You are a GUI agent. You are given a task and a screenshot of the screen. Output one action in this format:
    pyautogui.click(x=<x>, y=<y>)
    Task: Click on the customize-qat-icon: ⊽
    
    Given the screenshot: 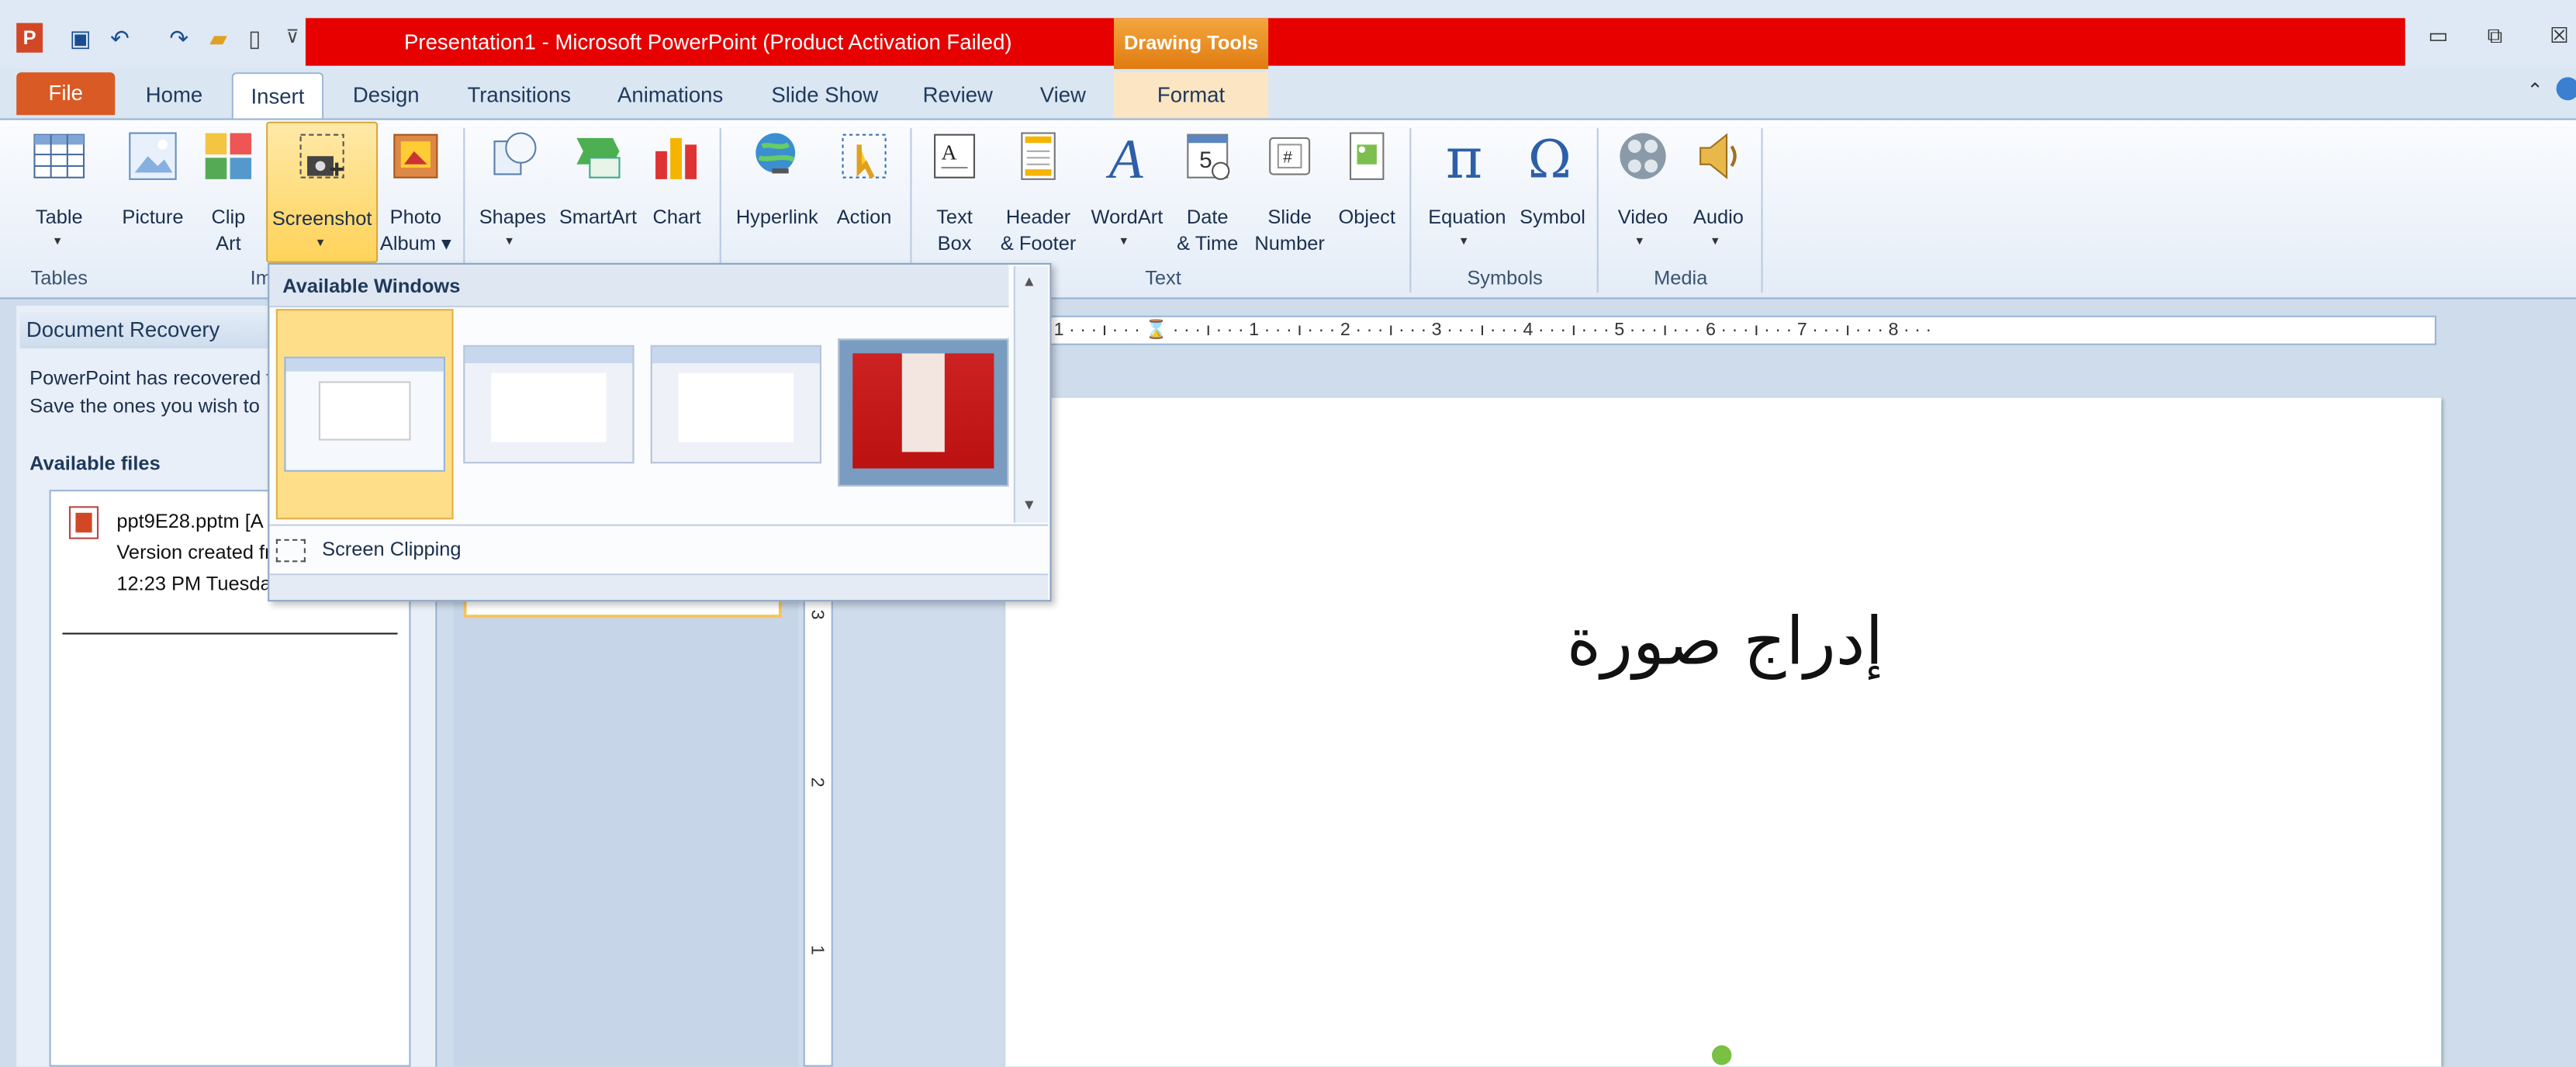 What is the action you would take?
    pyautogui.click(x=292, y=38)
    